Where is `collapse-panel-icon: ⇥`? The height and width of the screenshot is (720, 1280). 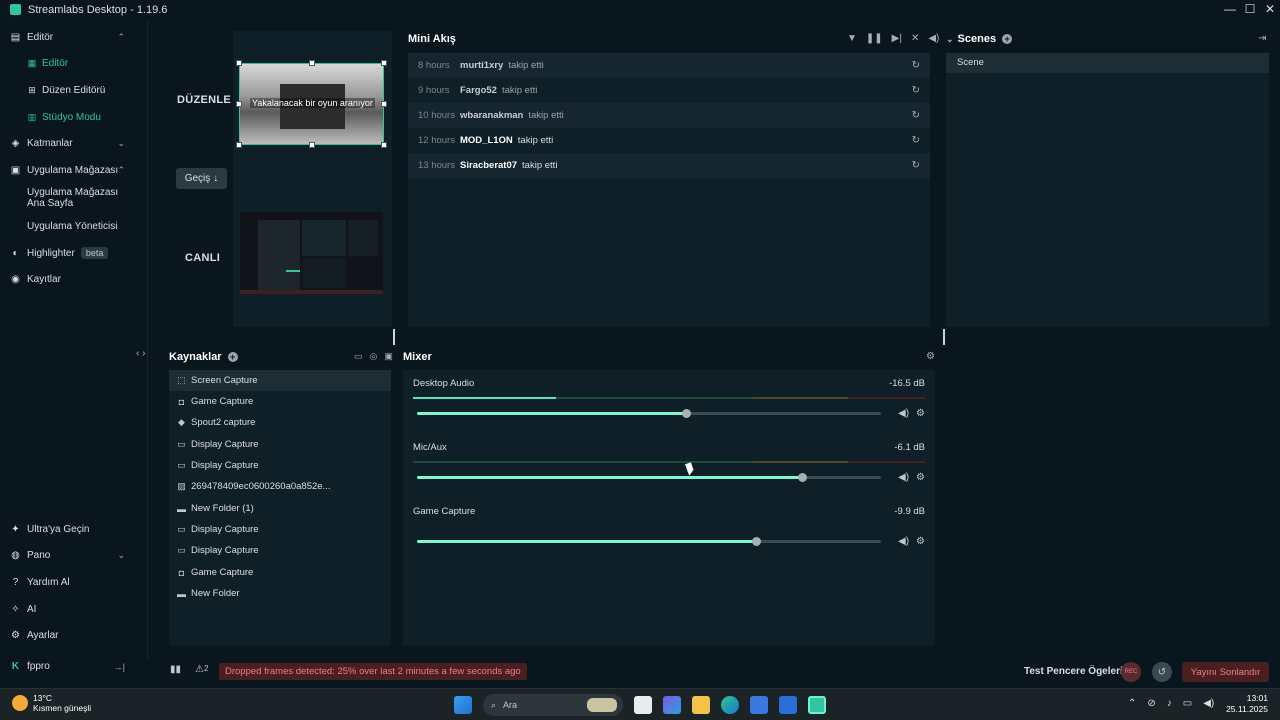 collapse-panel-icon: ⇥ is located at coordinates (1262, 38).